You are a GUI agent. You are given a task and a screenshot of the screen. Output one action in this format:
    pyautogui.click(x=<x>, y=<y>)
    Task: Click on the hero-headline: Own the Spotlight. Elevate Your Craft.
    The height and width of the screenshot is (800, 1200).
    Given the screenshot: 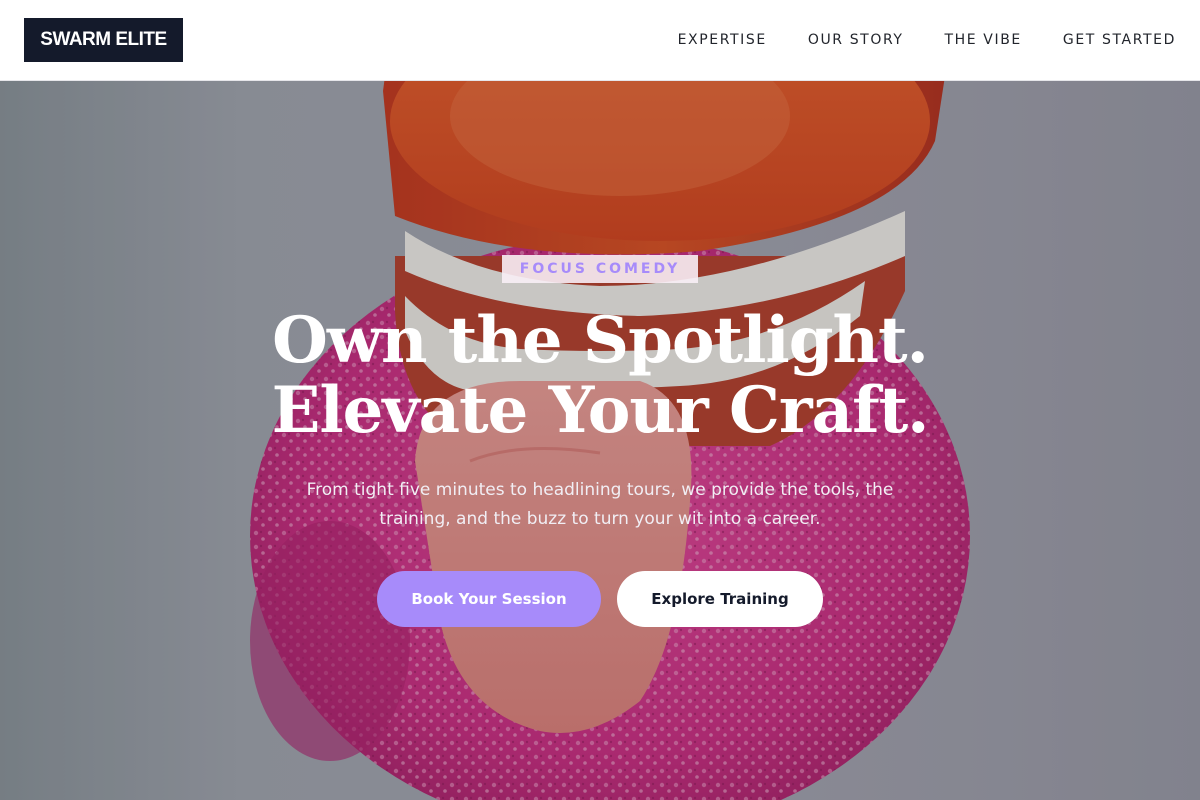 What is the action you would take?
    pyautogui.click(x=600, y=376)
    